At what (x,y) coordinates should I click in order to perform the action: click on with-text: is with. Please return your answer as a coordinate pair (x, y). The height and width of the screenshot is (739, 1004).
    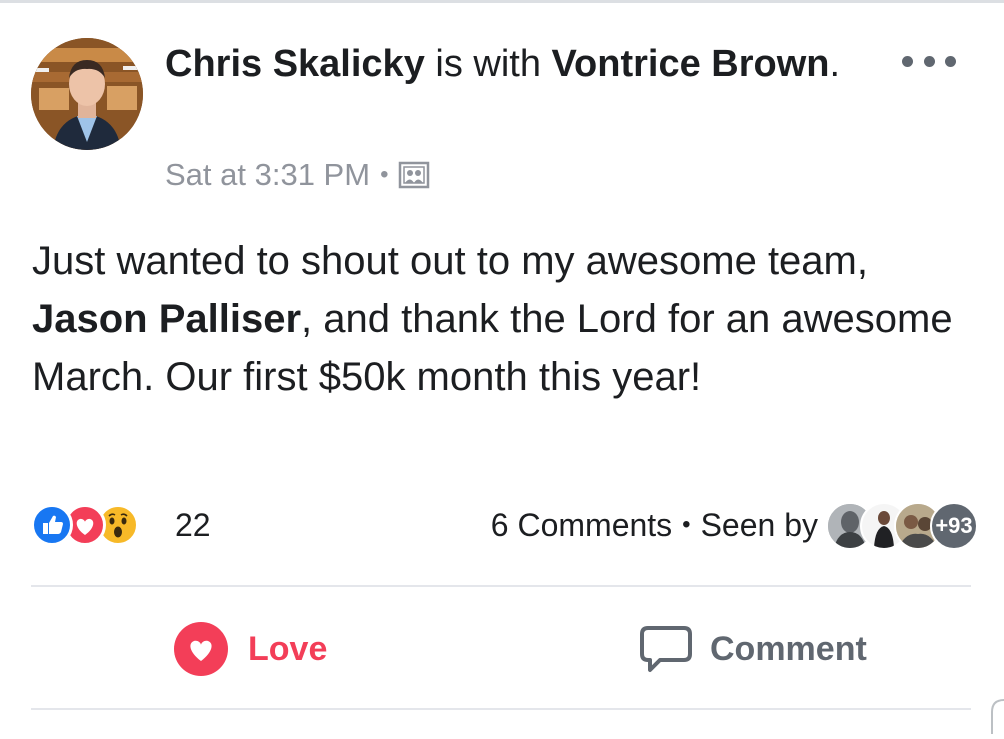
    Looking at the image, I should click on (488, 64).